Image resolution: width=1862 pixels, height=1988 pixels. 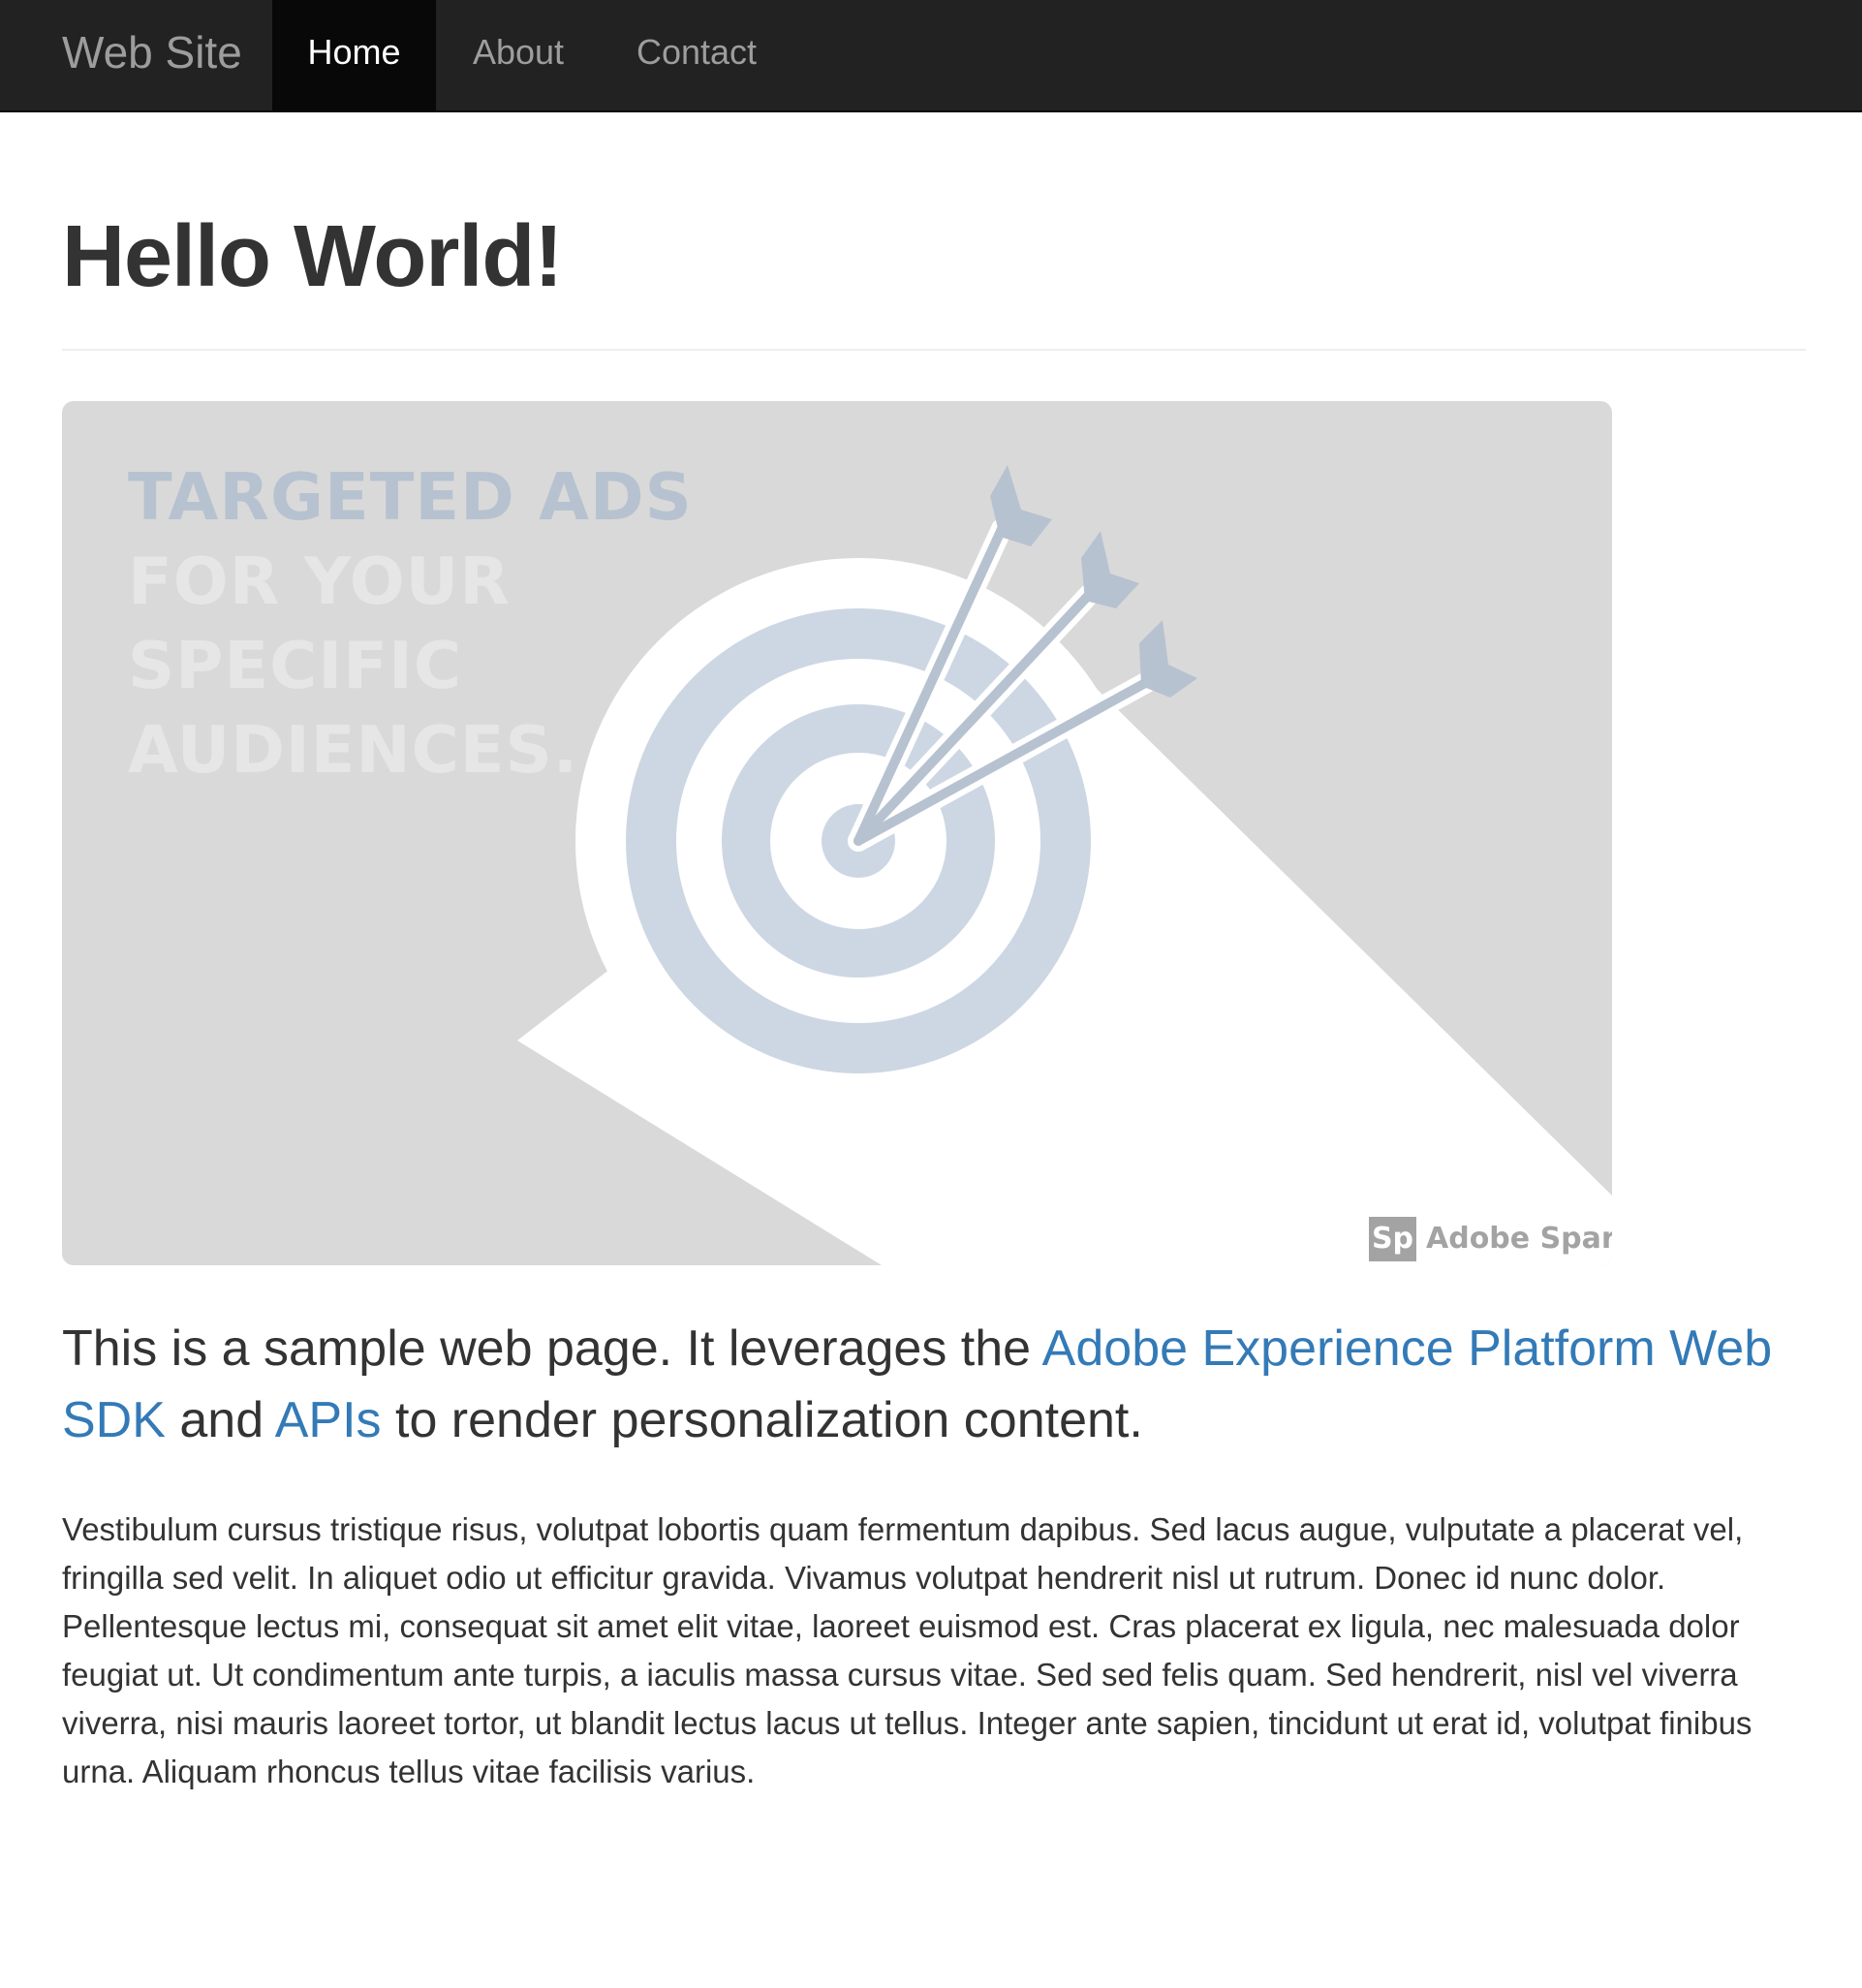 I want to click on adobe-spark-label: Adobe Spark, so click(x=1519, y=1239).